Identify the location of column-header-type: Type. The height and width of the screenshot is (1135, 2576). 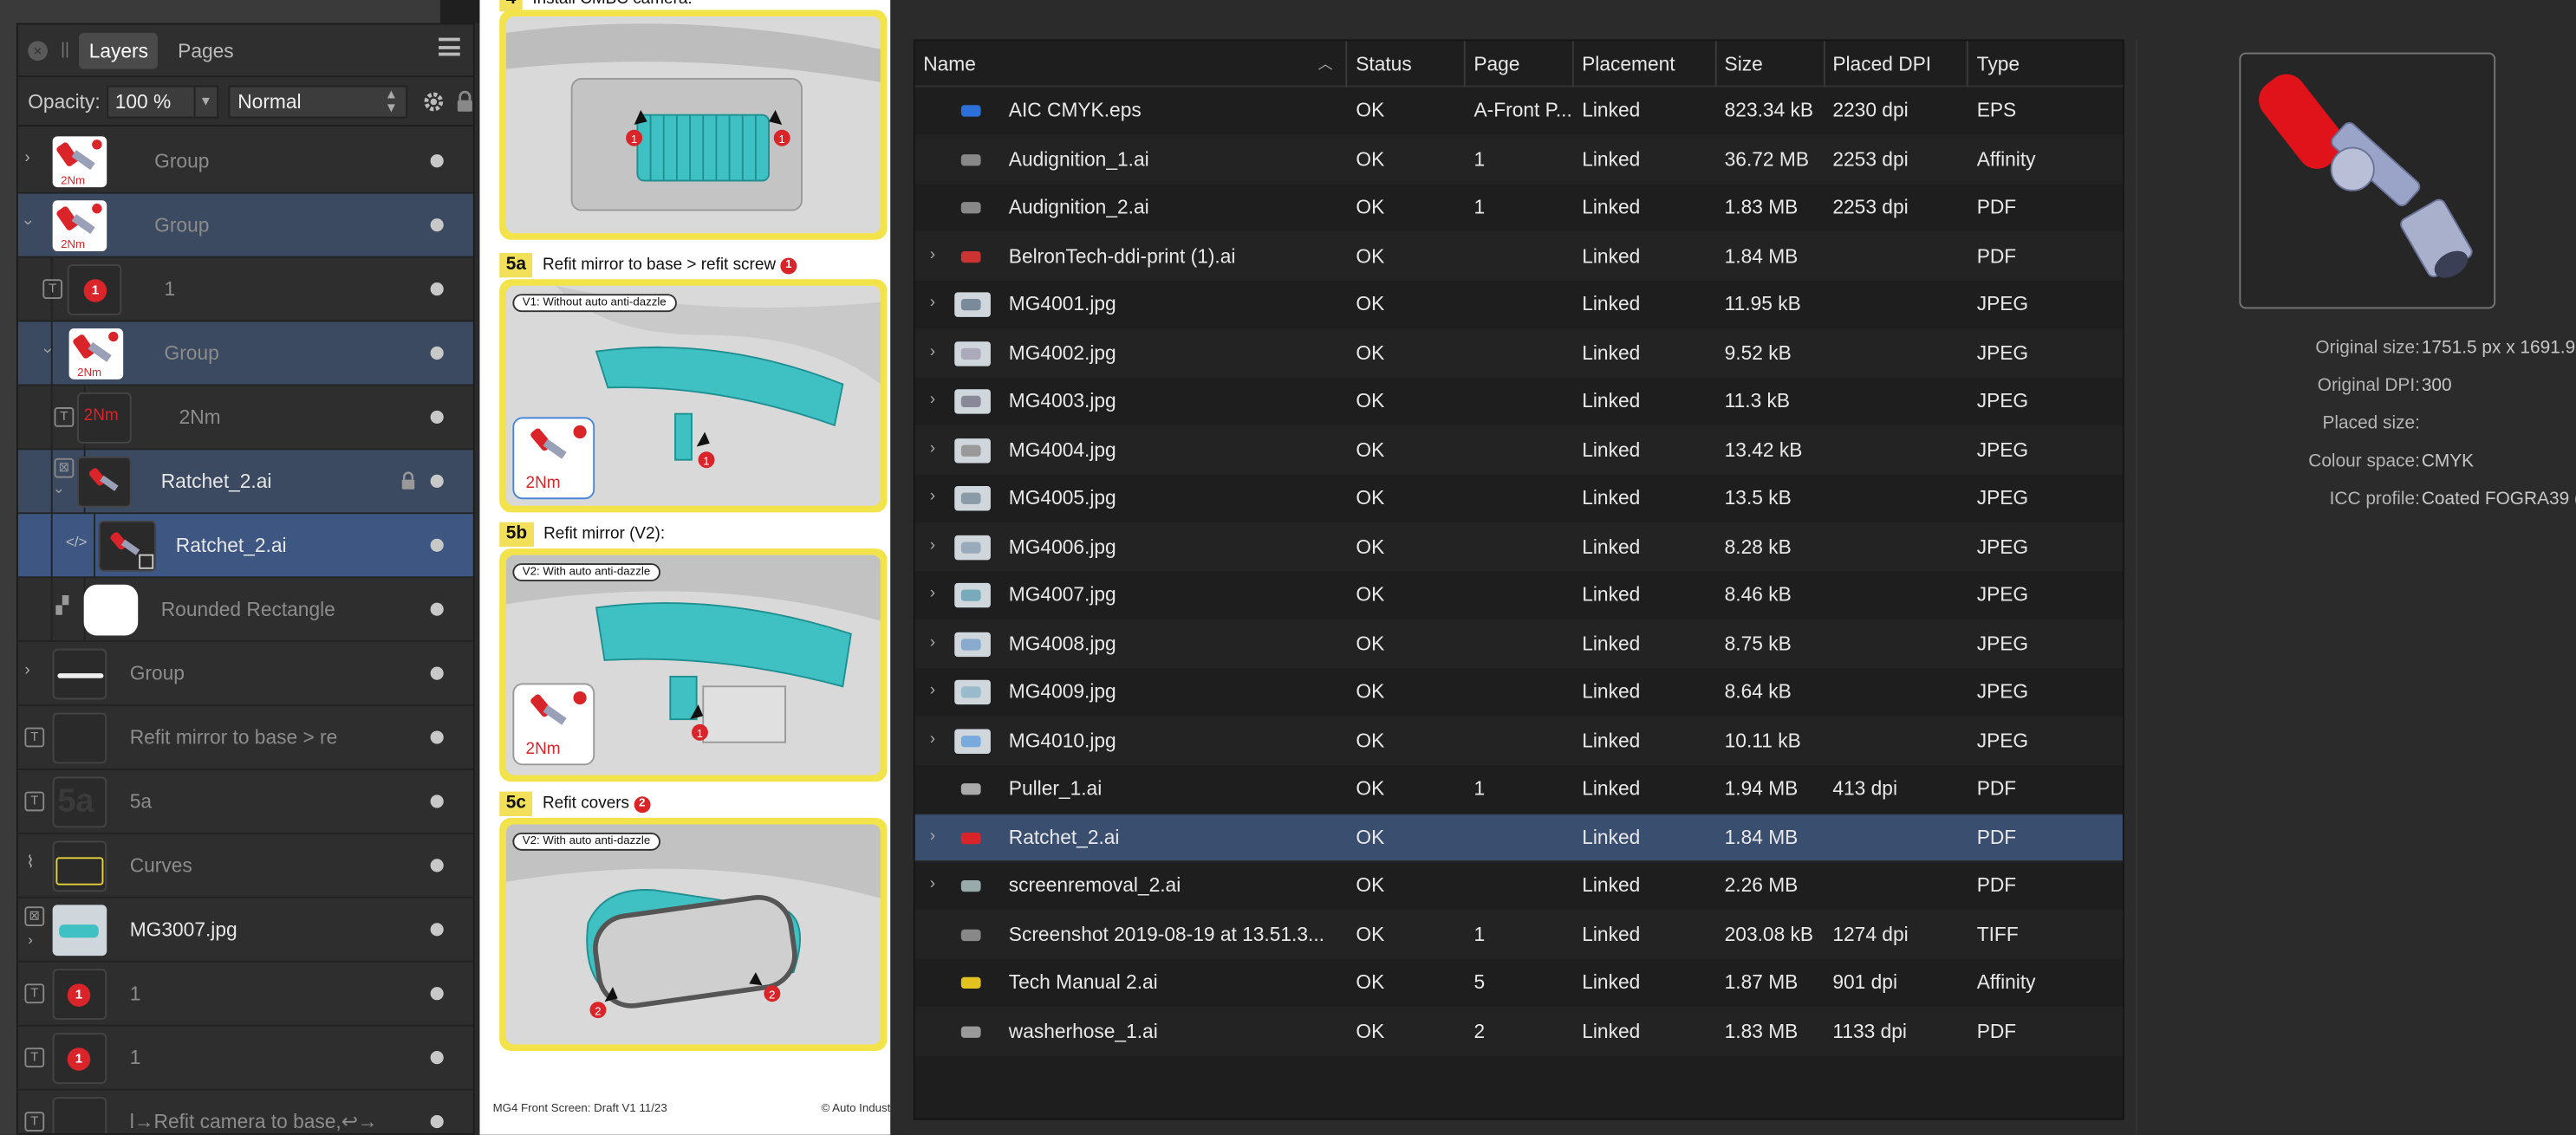
(2045, 63).